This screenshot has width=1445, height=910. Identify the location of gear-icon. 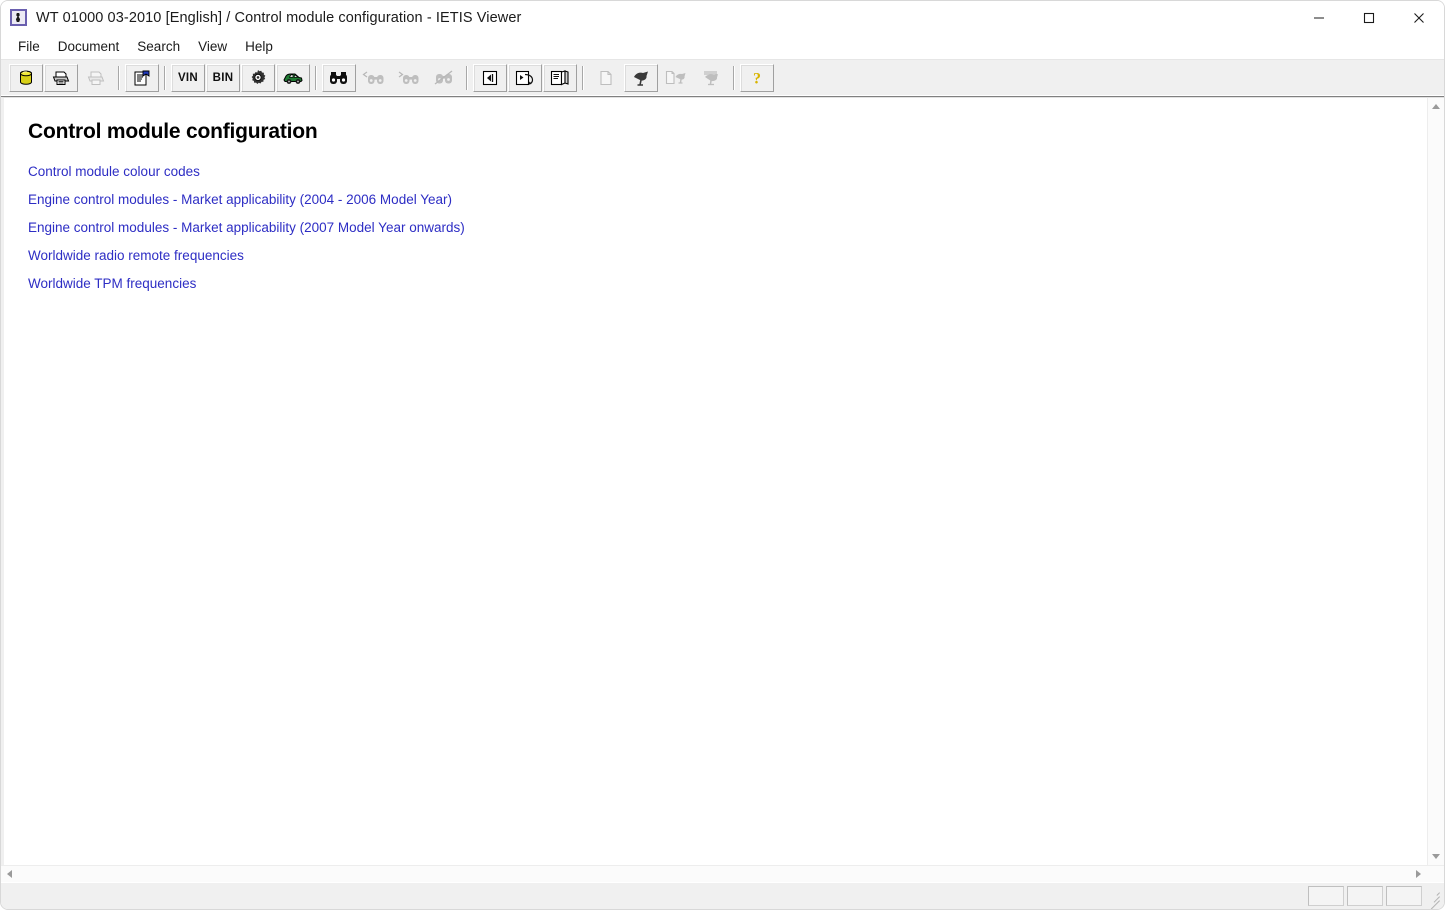
(258, 78).